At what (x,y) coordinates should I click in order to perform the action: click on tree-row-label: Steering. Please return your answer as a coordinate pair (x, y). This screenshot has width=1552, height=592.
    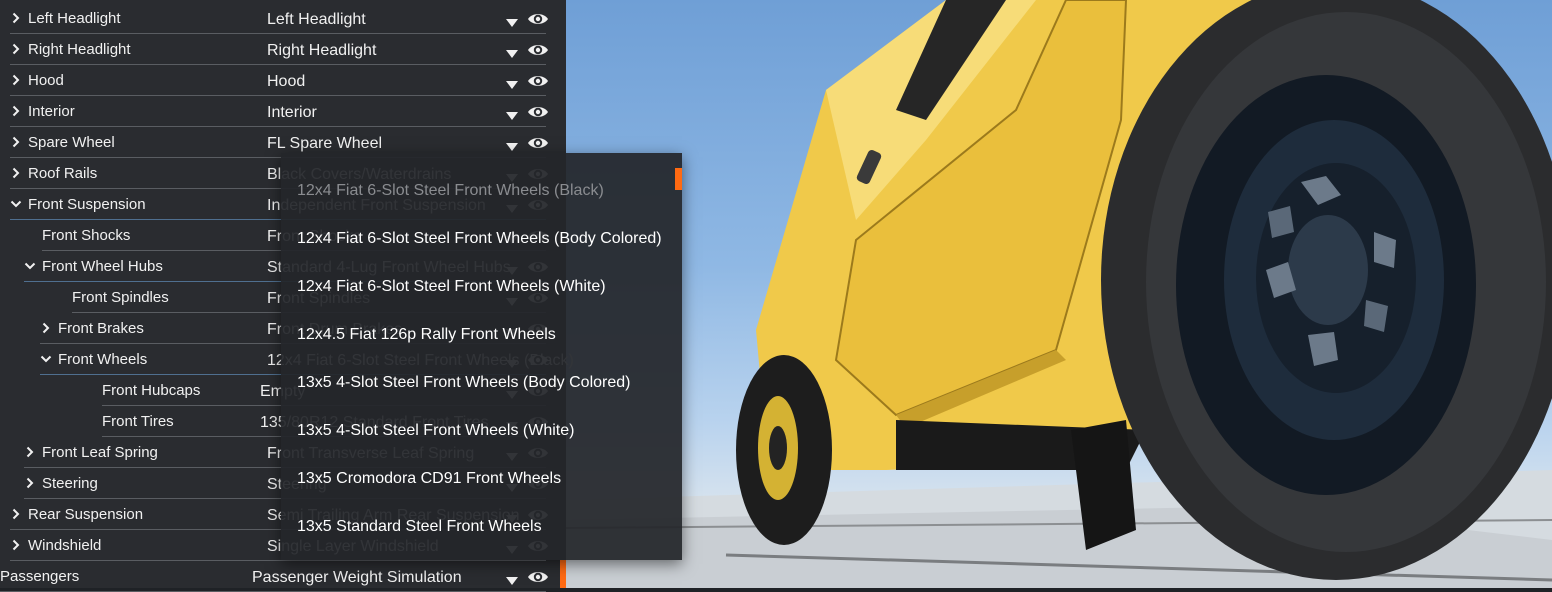
    Looking at the image, I should click on (70, 483).